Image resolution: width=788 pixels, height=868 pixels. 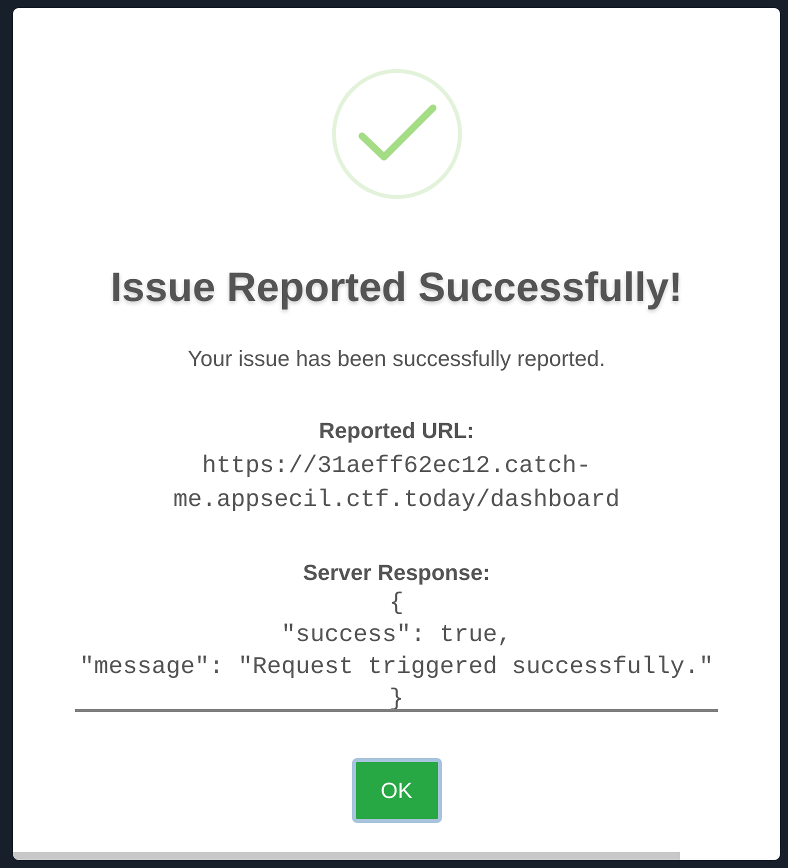 What do you see at coordinates (396, 573) in the screenshot?
I see `detail-label: Server Response:` at bounding box center [396, 573].